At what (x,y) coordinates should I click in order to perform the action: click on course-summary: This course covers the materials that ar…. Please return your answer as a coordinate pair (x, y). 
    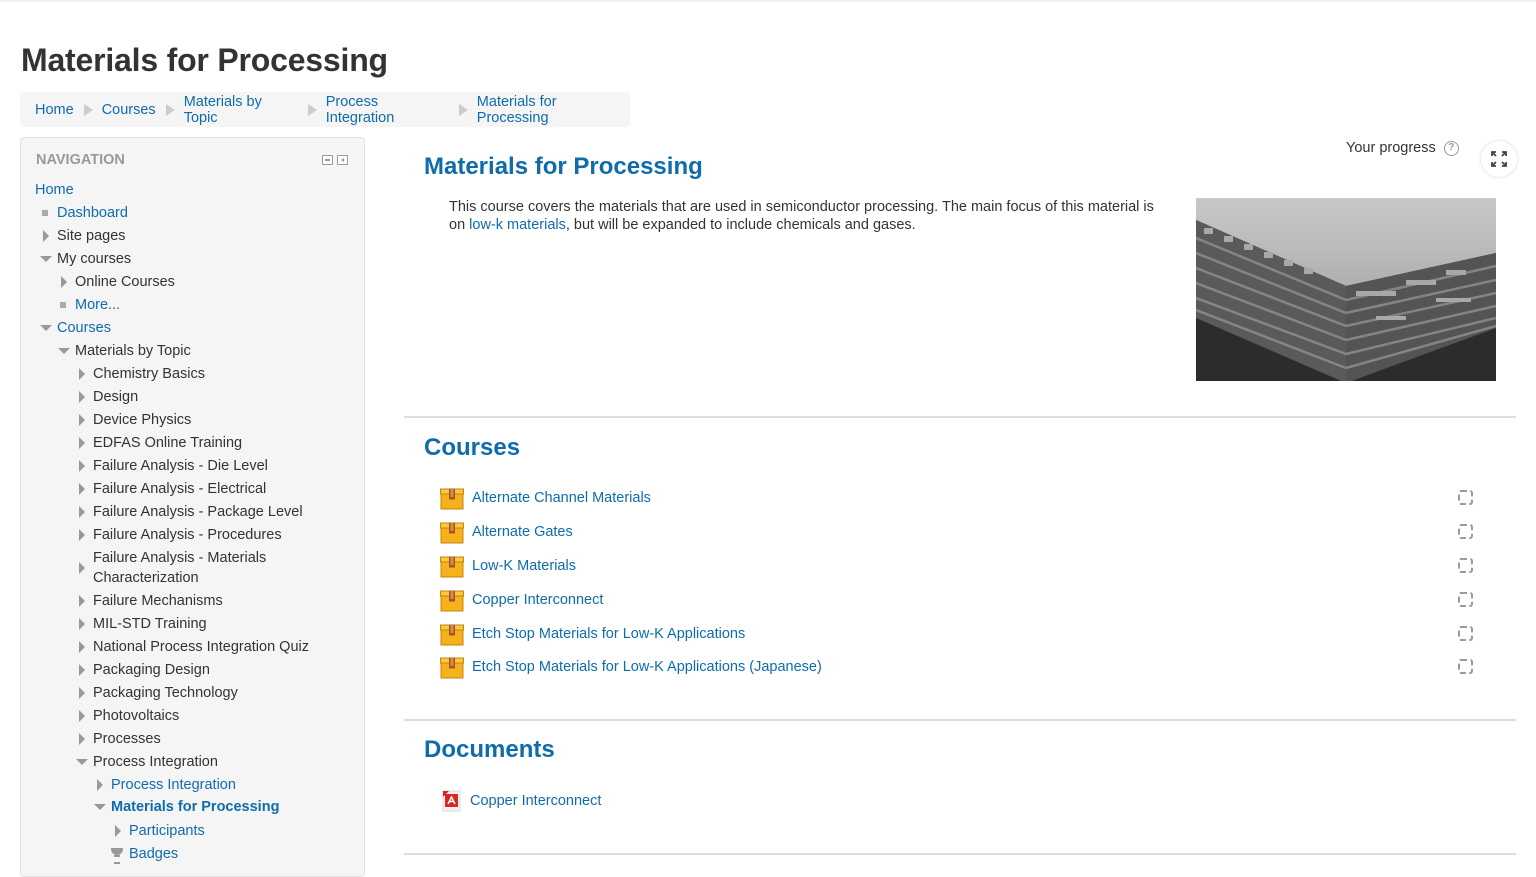
    Looking at the image, I should click on (809, 216).